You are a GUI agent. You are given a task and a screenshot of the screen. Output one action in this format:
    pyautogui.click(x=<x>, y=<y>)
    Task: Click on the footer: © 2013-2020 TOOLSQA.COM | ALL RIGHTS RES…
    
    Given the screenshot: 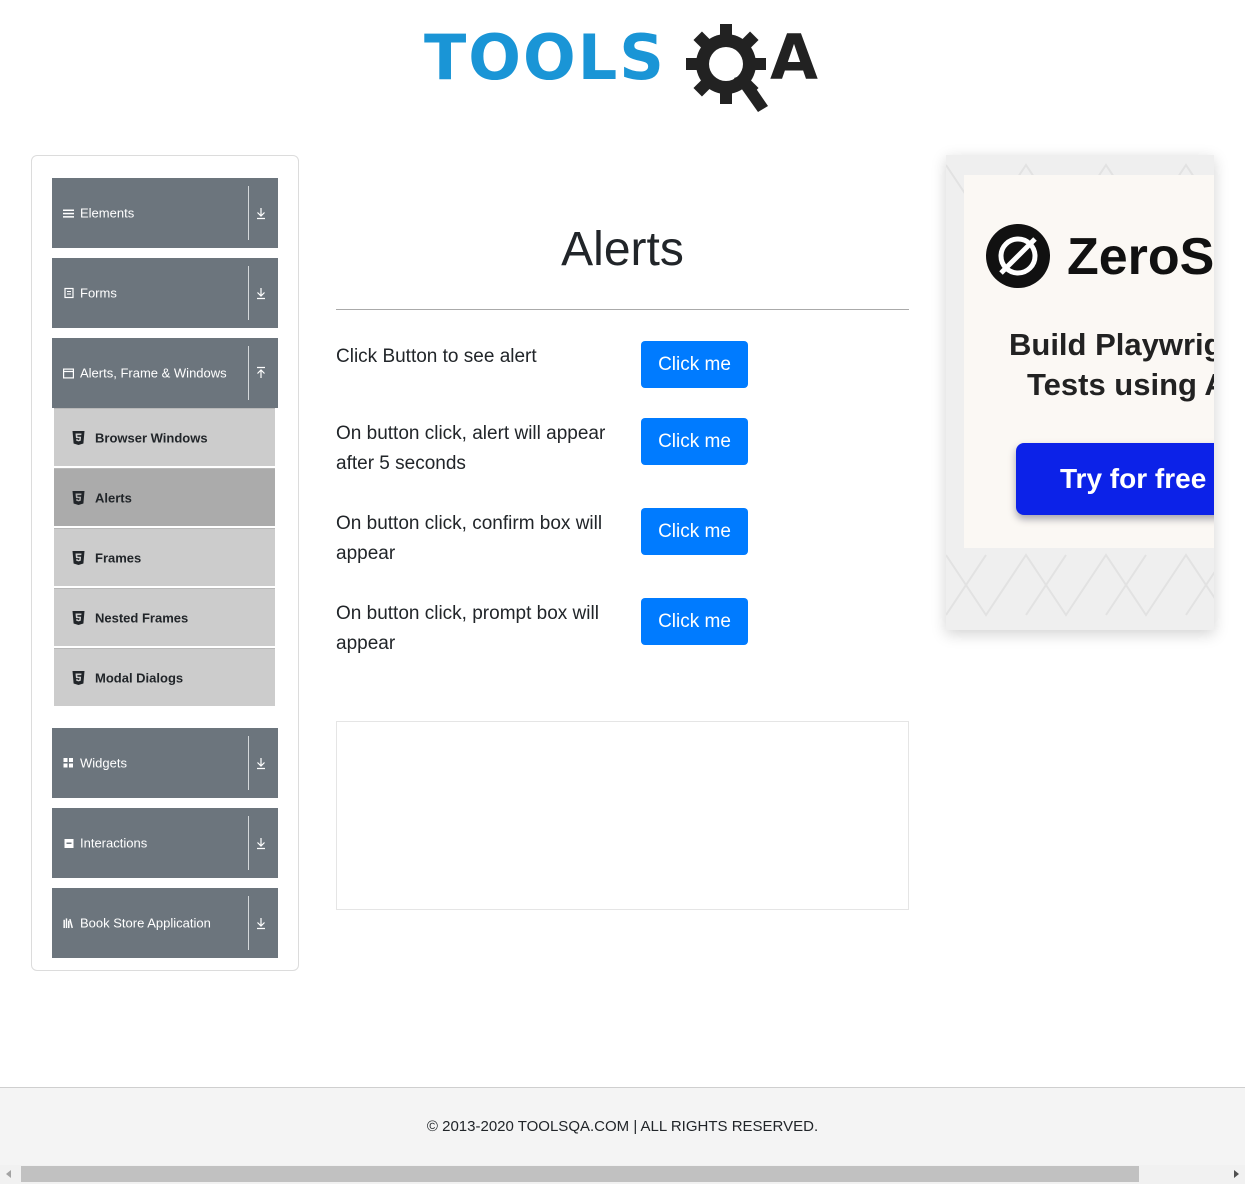 What is the action you would take?
    pyautogui.click(x=622, y=1126)
    